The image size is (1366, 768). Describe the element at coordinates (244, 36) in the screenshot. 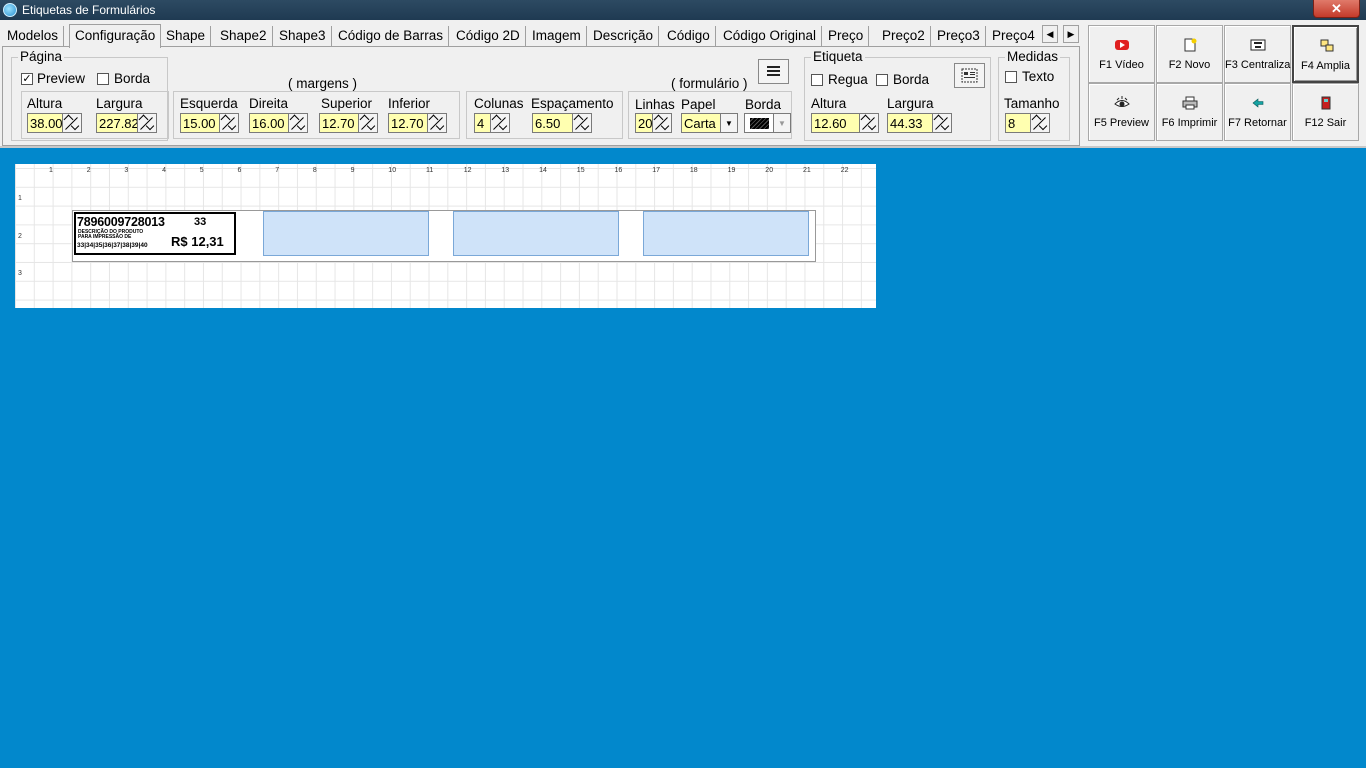

I see `tab-shape2: Shape2` at that location.